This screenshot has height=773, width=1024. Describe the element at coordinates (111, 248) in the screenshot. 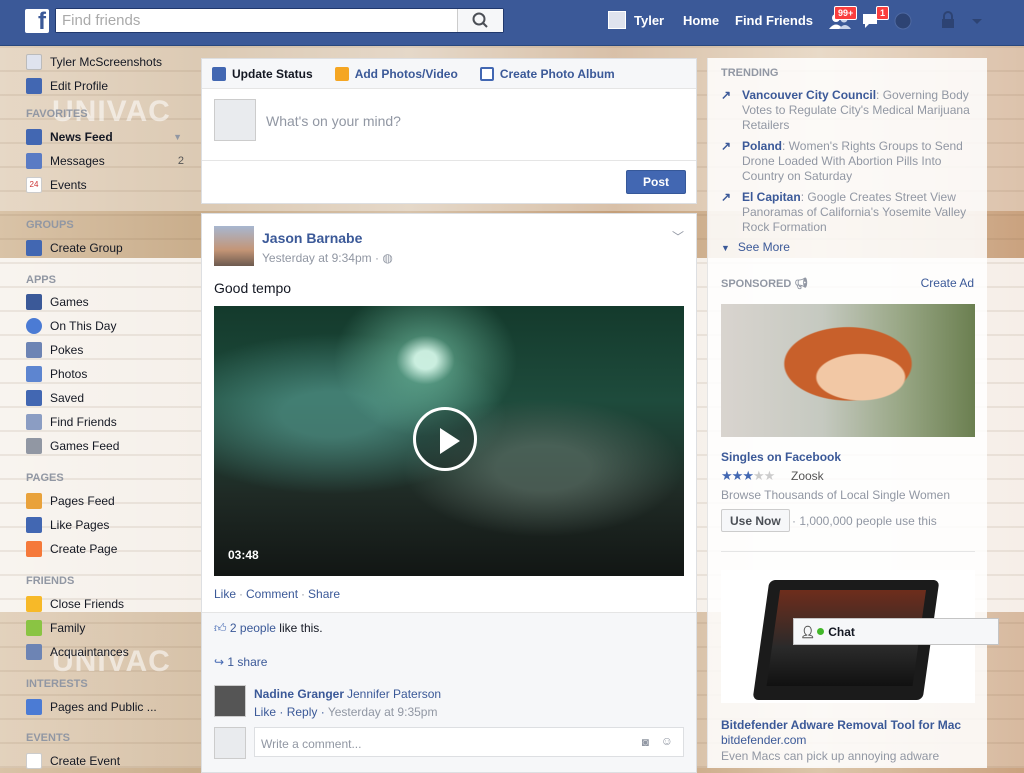

I see `sidebar-item-create-group: Create Group` at that location.